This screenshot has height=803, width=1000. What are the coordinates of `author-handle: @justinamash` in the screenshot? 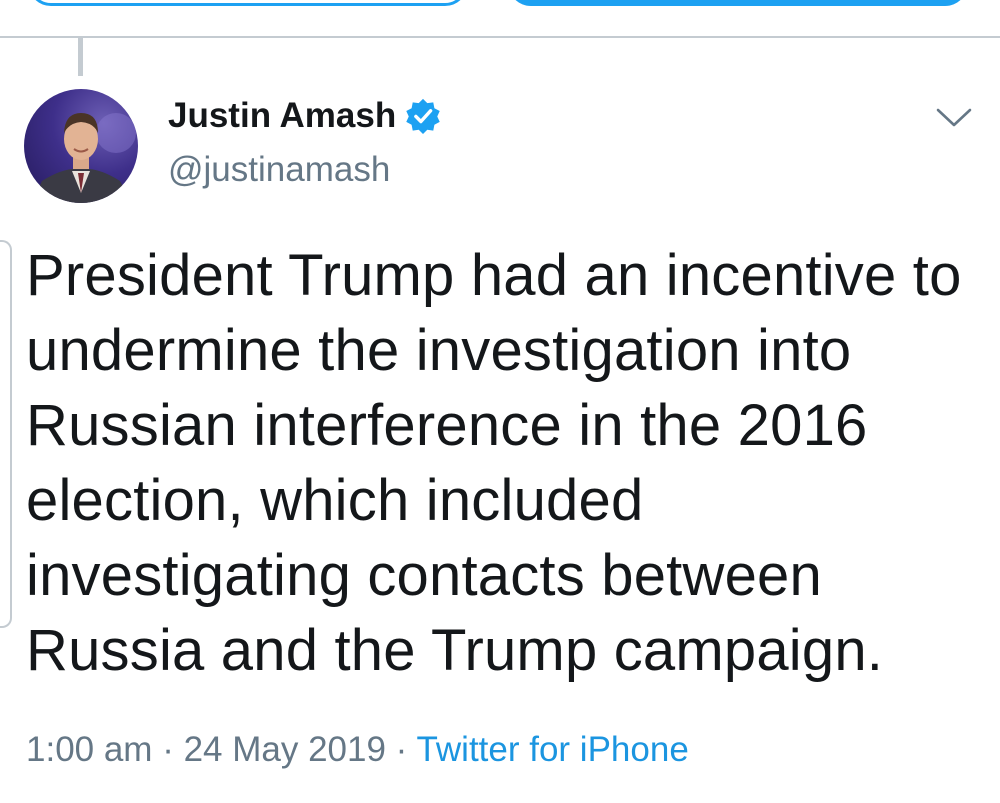 It's located at (279, 170).